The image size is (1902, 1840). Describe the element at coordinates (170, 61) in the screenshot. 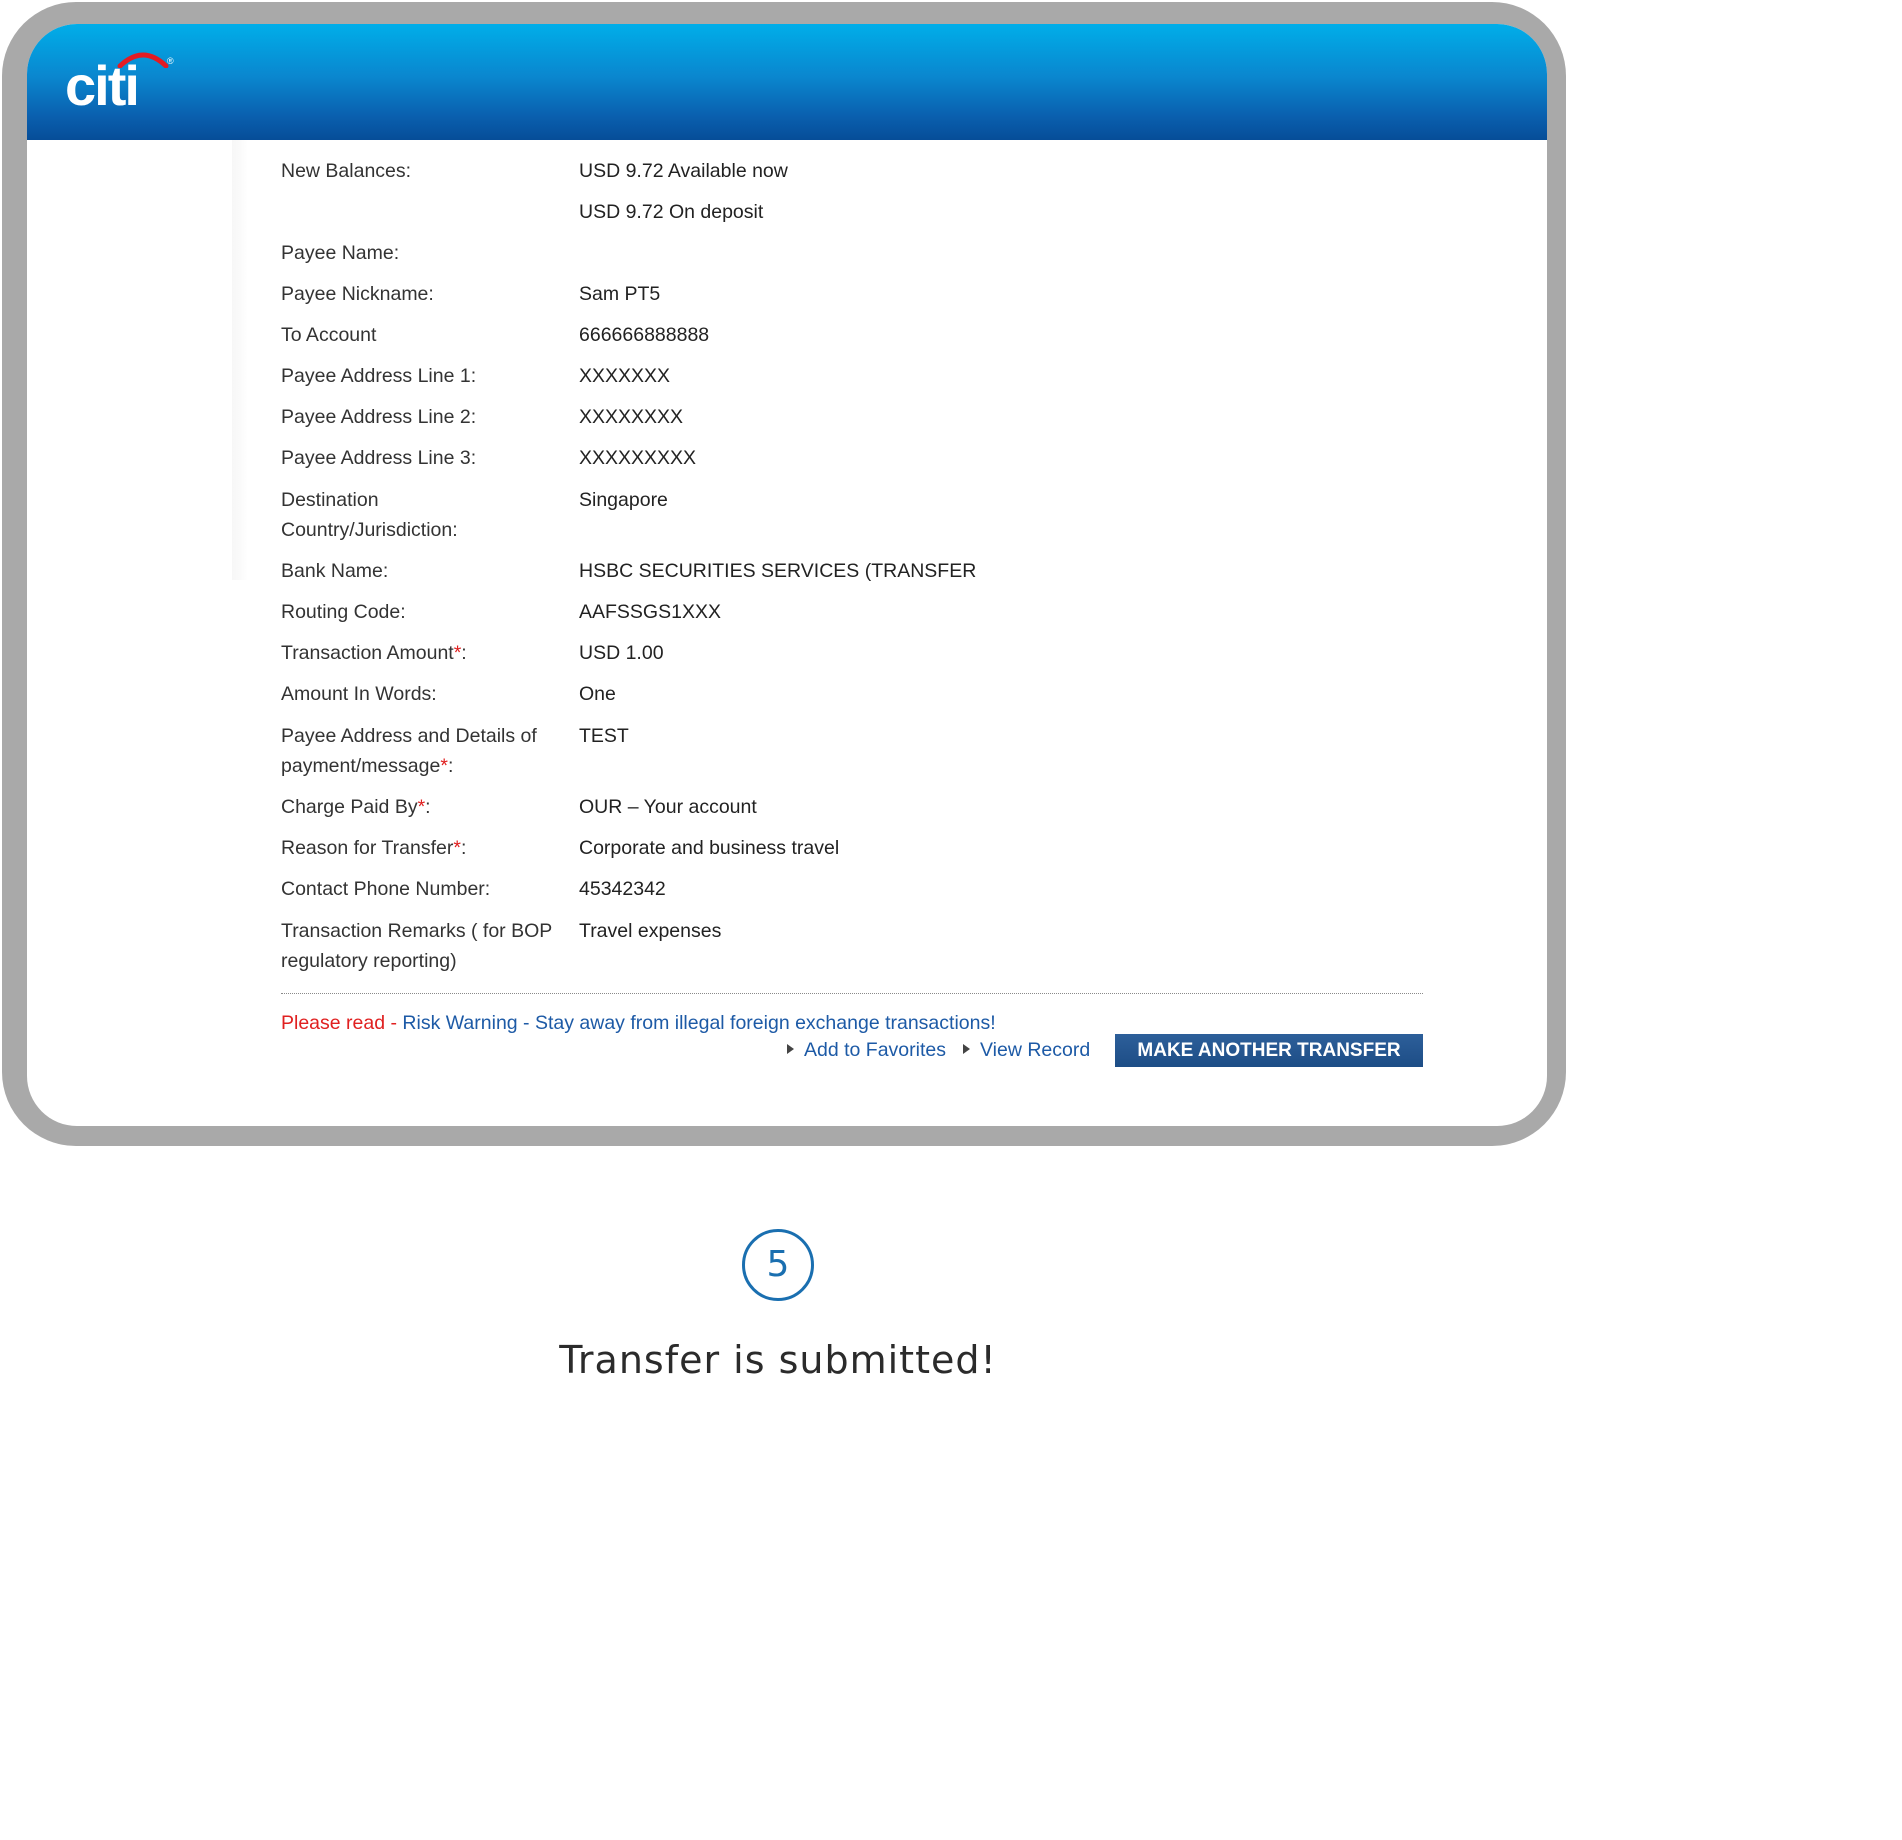

I see `logo-registered-mark: ®` at that location.